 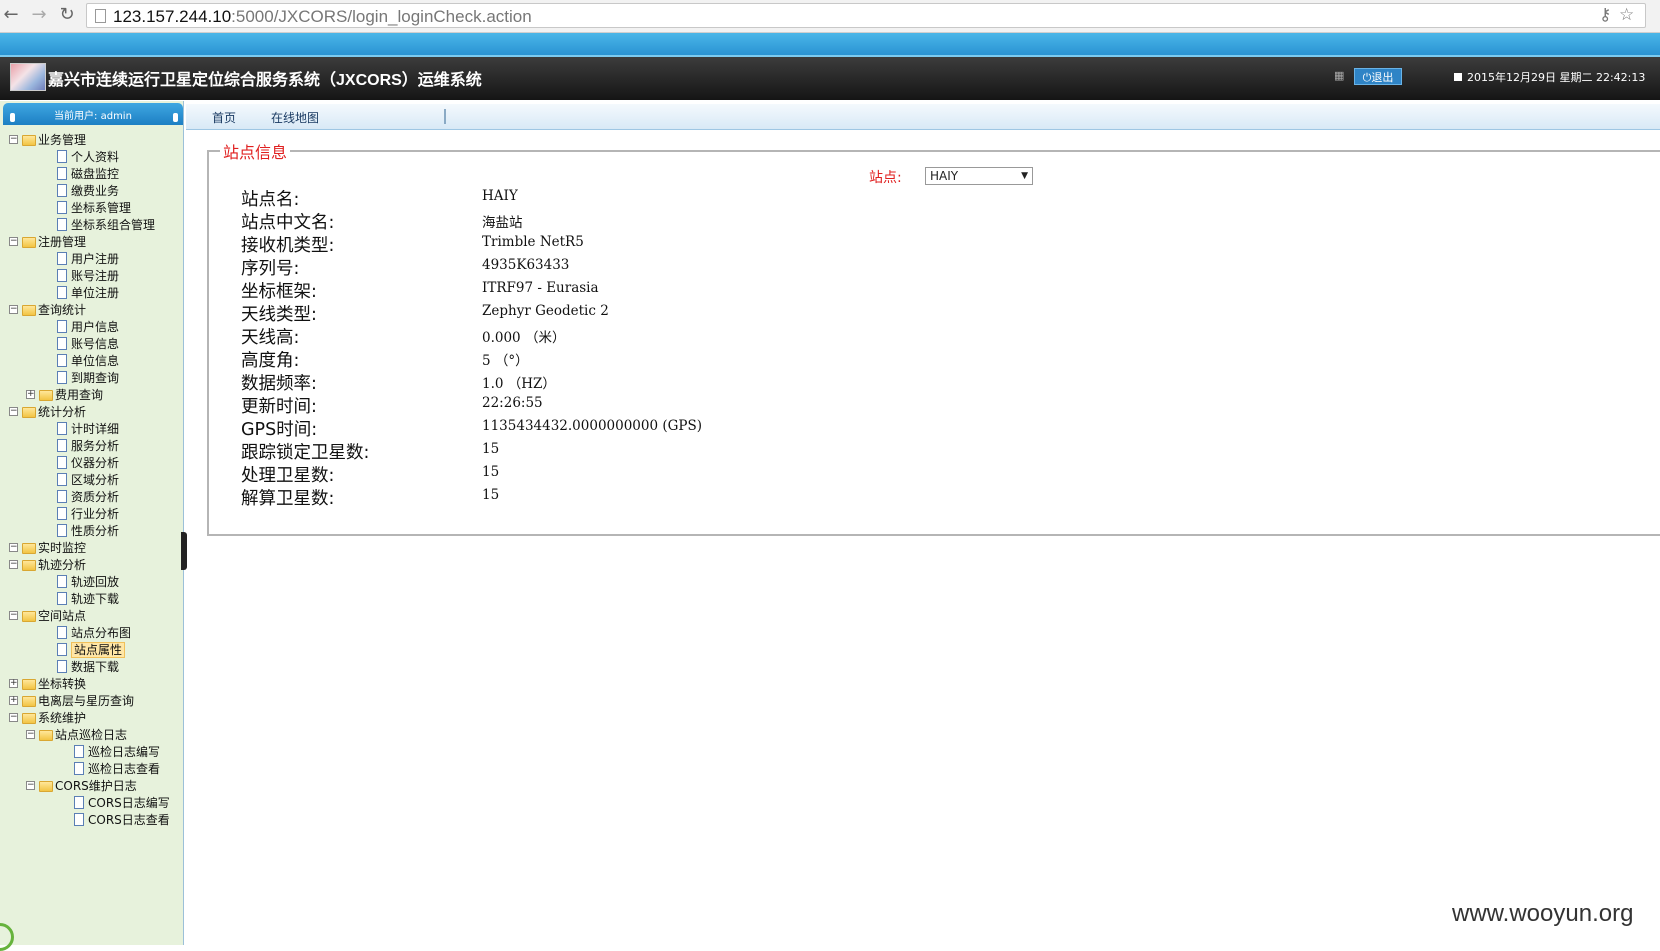 What do you see at coordinates (95, 174) in the screenshot?
I see `tree-label: 磁盘监控` at bounding box center [95, 174].